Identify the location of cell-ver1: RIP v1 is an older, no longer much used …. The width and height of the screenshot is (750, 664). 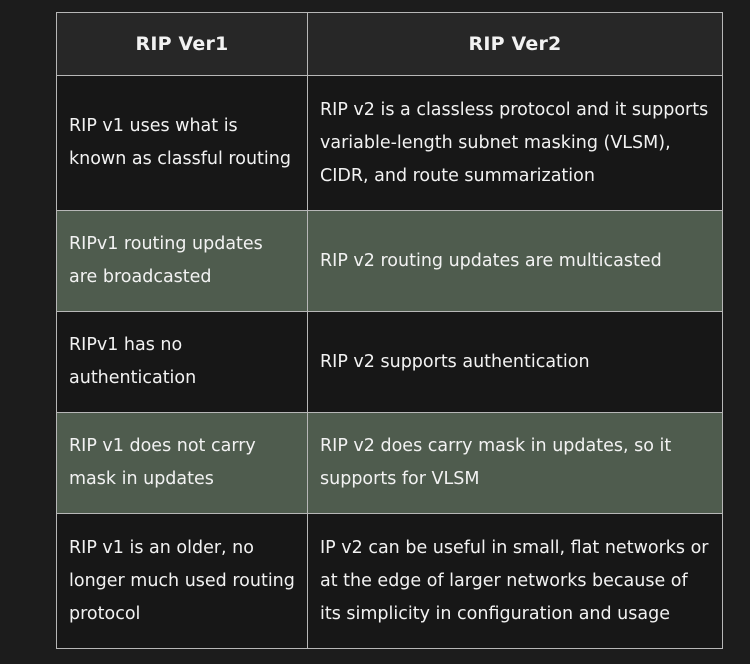
(182, 581).